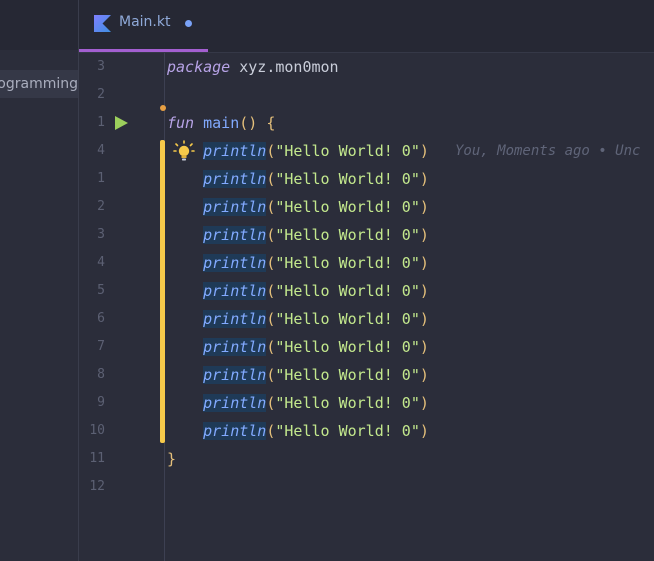 The width and height of the screenshot is (654, 561). What do you see at coordinates (199, 67) in the screenshot?
I see `keyword-token: package` at bounding box center [199, 67].